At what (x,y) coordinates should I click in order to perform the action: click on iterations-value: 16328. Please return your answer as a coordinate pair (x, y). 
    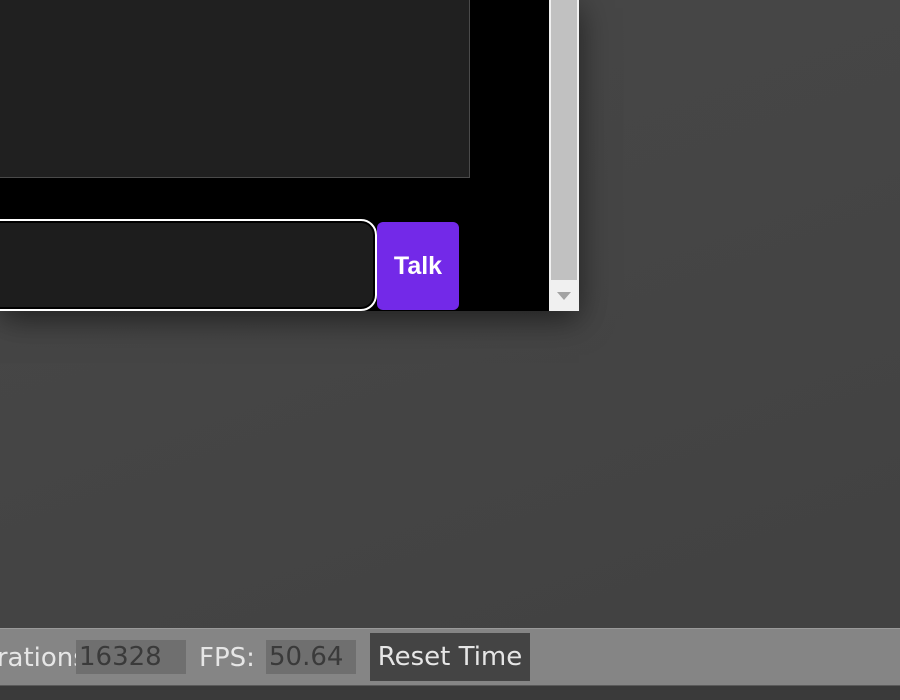
    Looking at the image, I should click on (131, 657).